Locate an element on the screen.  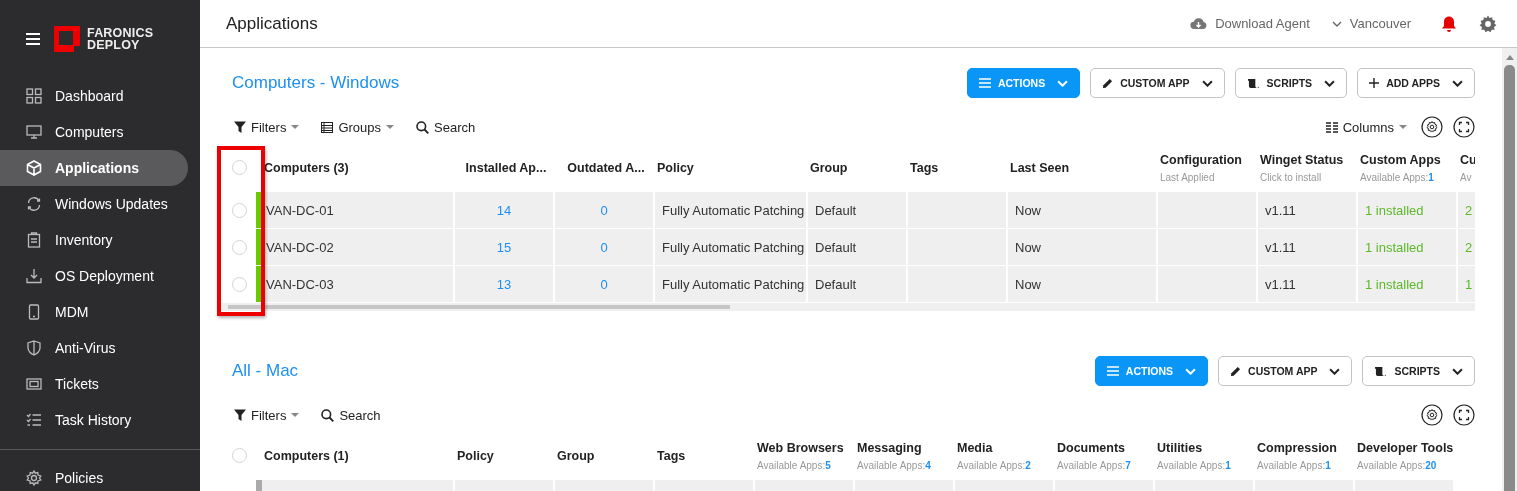
column-header: Winget Status is located at coordinates (1309, 159).